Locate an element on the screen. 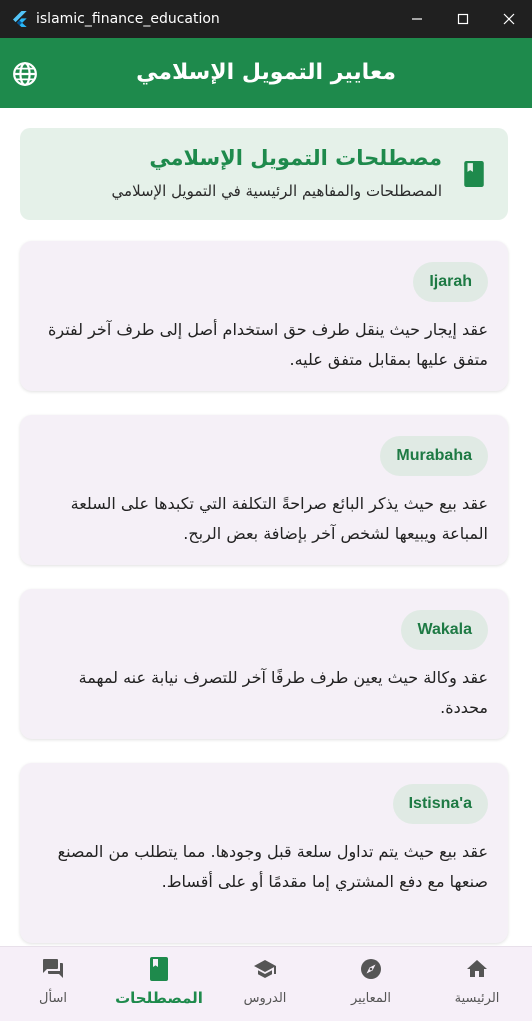 This screenshot has width=532, height=1021. nav-item-terms: المصطلحات is located at coordinates (159, 984).